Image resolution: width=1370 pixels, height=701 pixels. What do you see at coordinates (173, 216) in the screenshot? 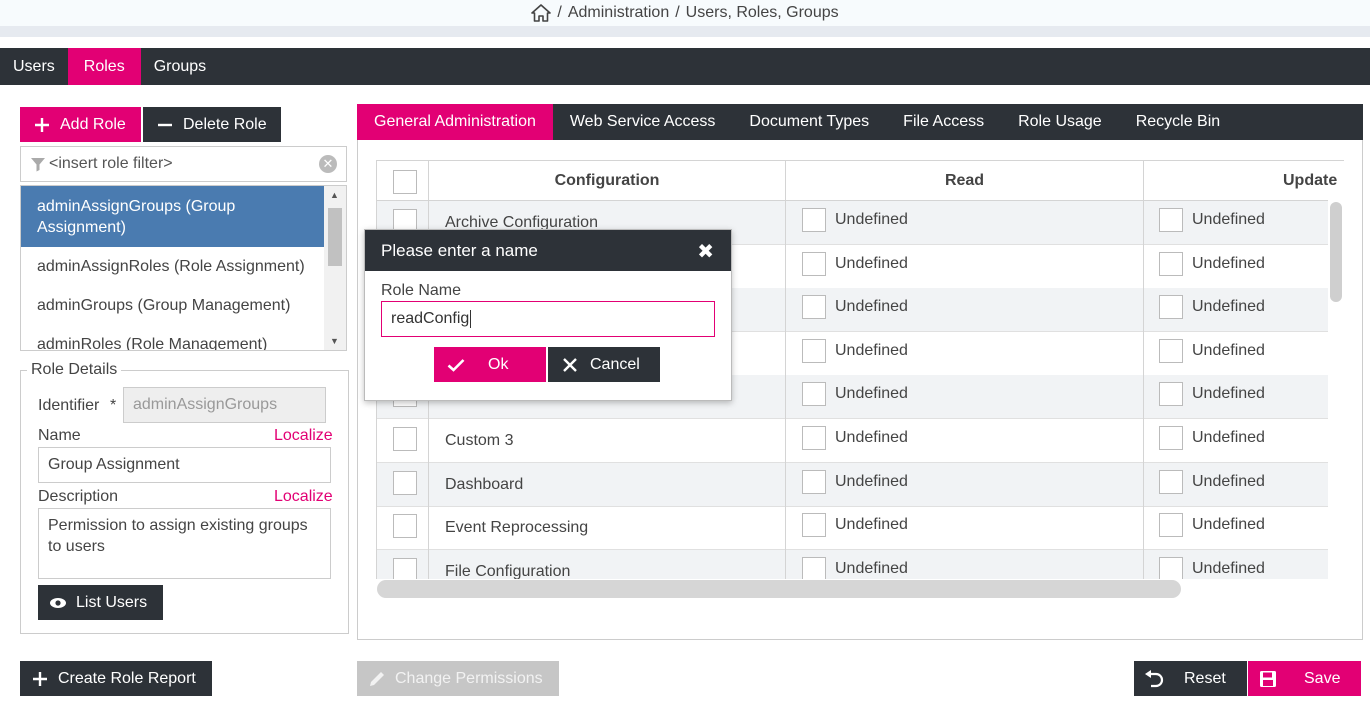
I see `role-list-item: adminAssignGroups (Group Assignment)` at bounding box center [173, 216].